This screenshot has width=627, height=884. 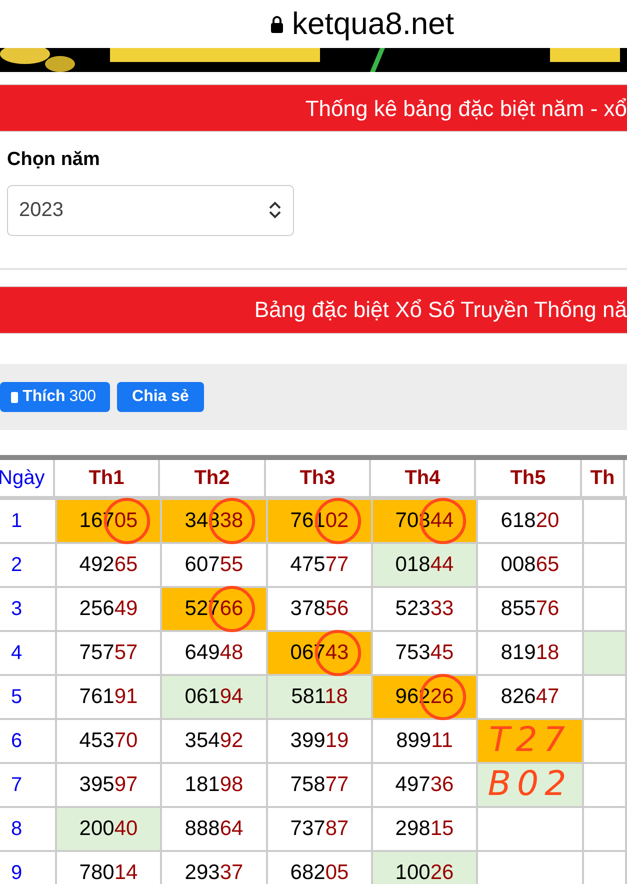 What do you see at coordinates (214, 785) in the screenshot?
I see `table-cell-text: 18198` at bounding box center [214, 785].